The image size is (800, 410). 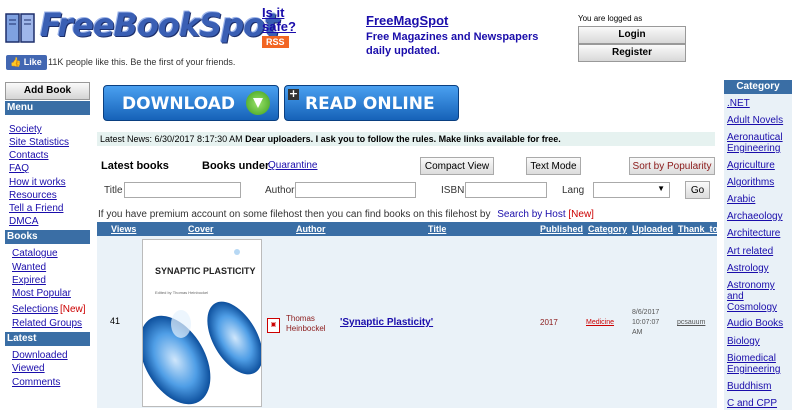 What do you see at coordinates (41, 293) in the screenshot?
I see `books-most-popular: Most Popular` at bounding box center [41, 293].